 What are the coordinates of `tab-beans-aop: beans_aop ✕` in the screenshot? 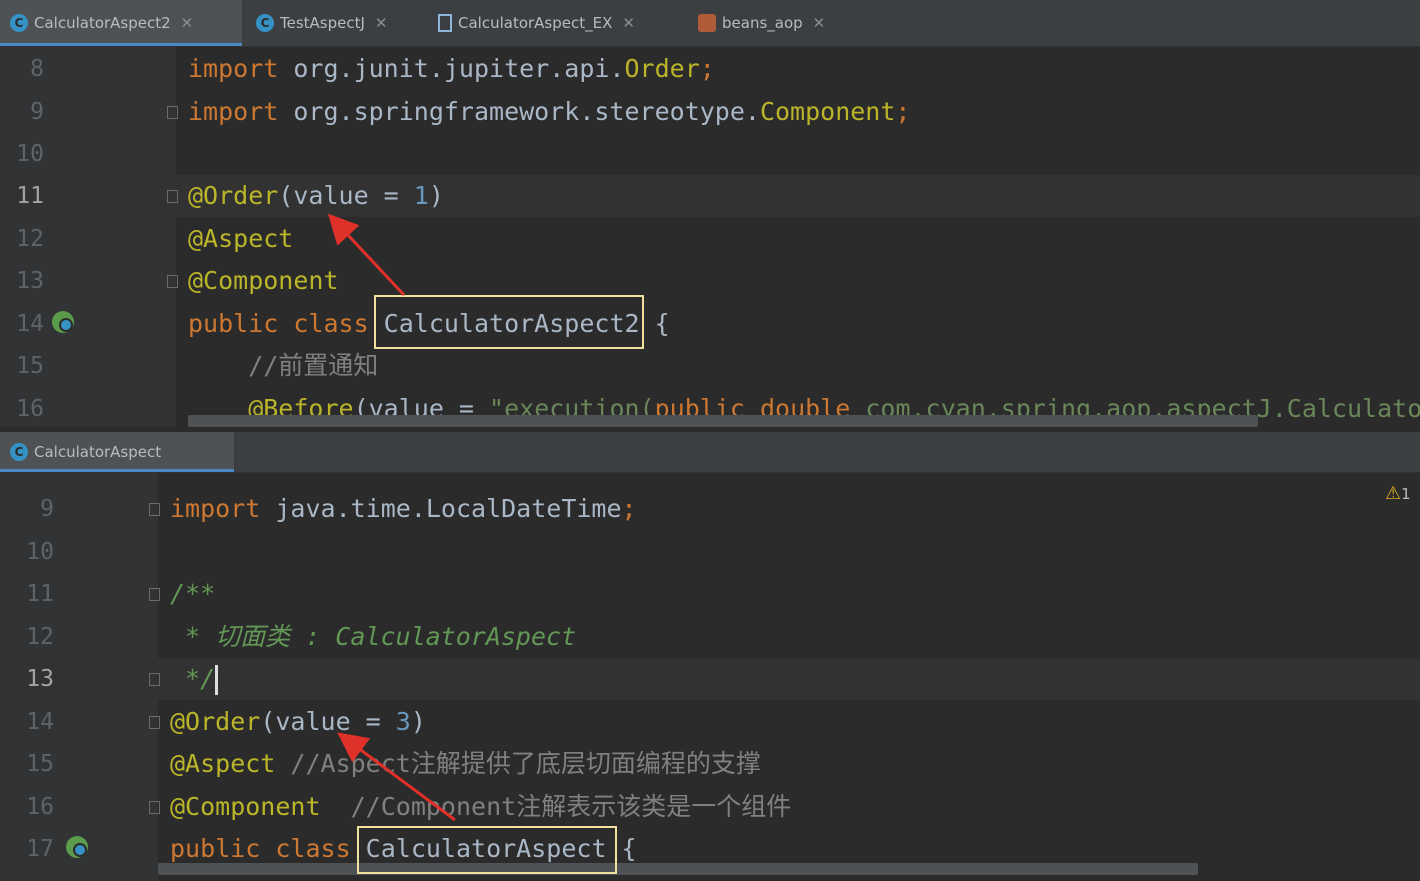 It's located at (768, 23).